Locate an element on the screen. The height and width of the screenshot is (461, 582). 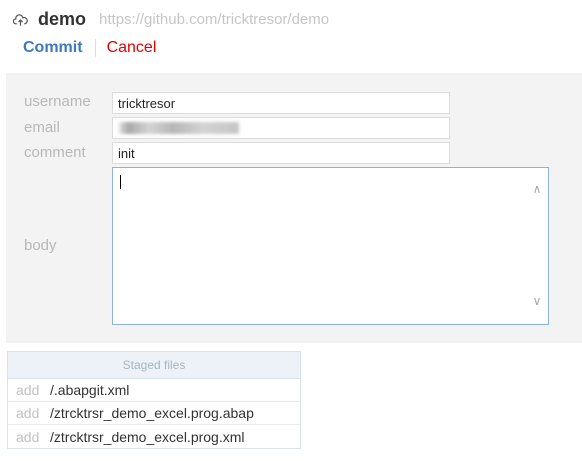
body-label: body is located at coordinates (40, 245).